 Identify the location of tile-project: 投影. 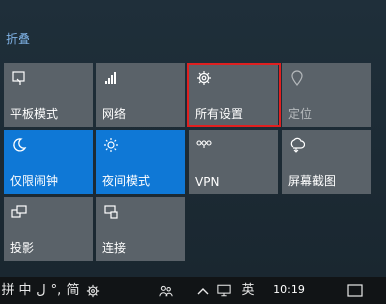
(48, 229).